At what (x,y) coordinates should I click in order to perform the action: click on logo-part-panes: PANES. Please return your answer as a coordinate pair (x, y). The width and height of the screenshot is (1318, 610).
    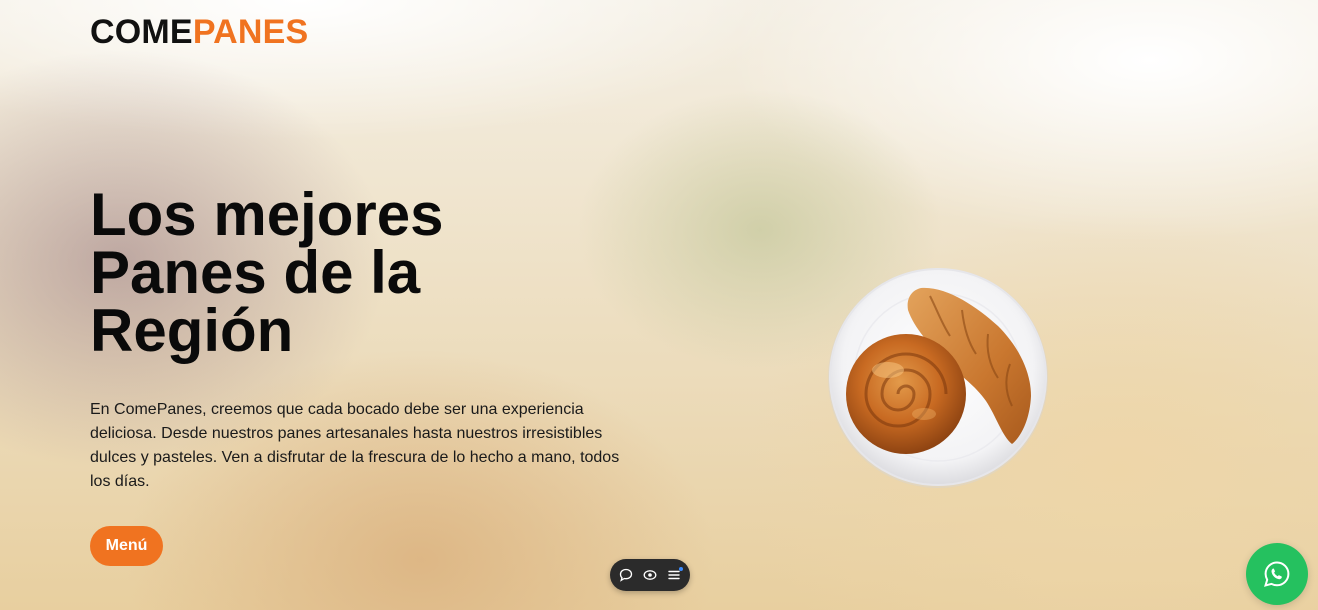
    Looking at the image, I should click on (250, 32).